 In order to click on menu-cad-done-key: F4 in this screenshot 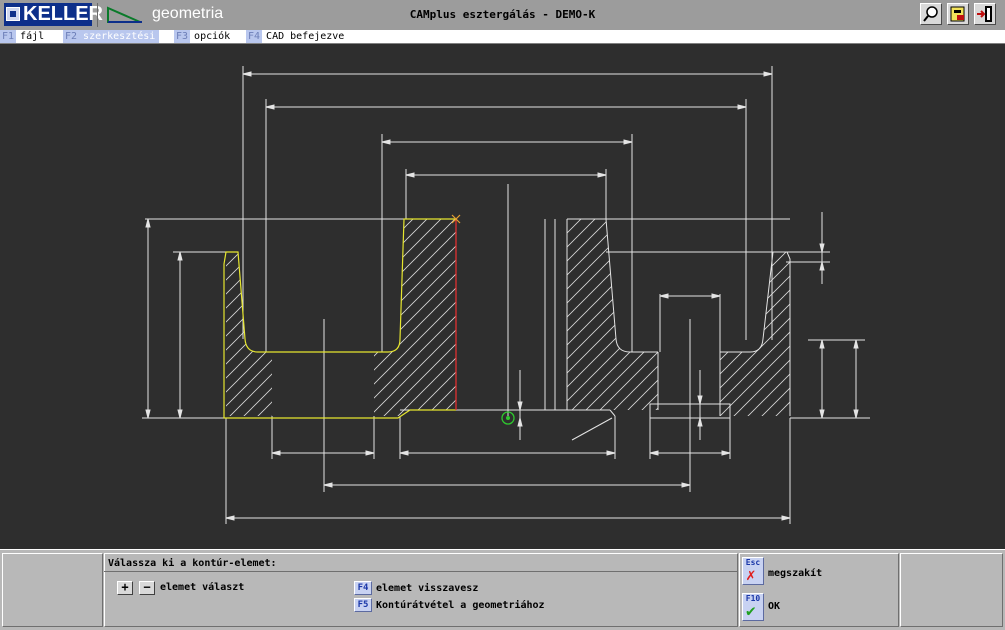, I will do `click(254, 36)`.